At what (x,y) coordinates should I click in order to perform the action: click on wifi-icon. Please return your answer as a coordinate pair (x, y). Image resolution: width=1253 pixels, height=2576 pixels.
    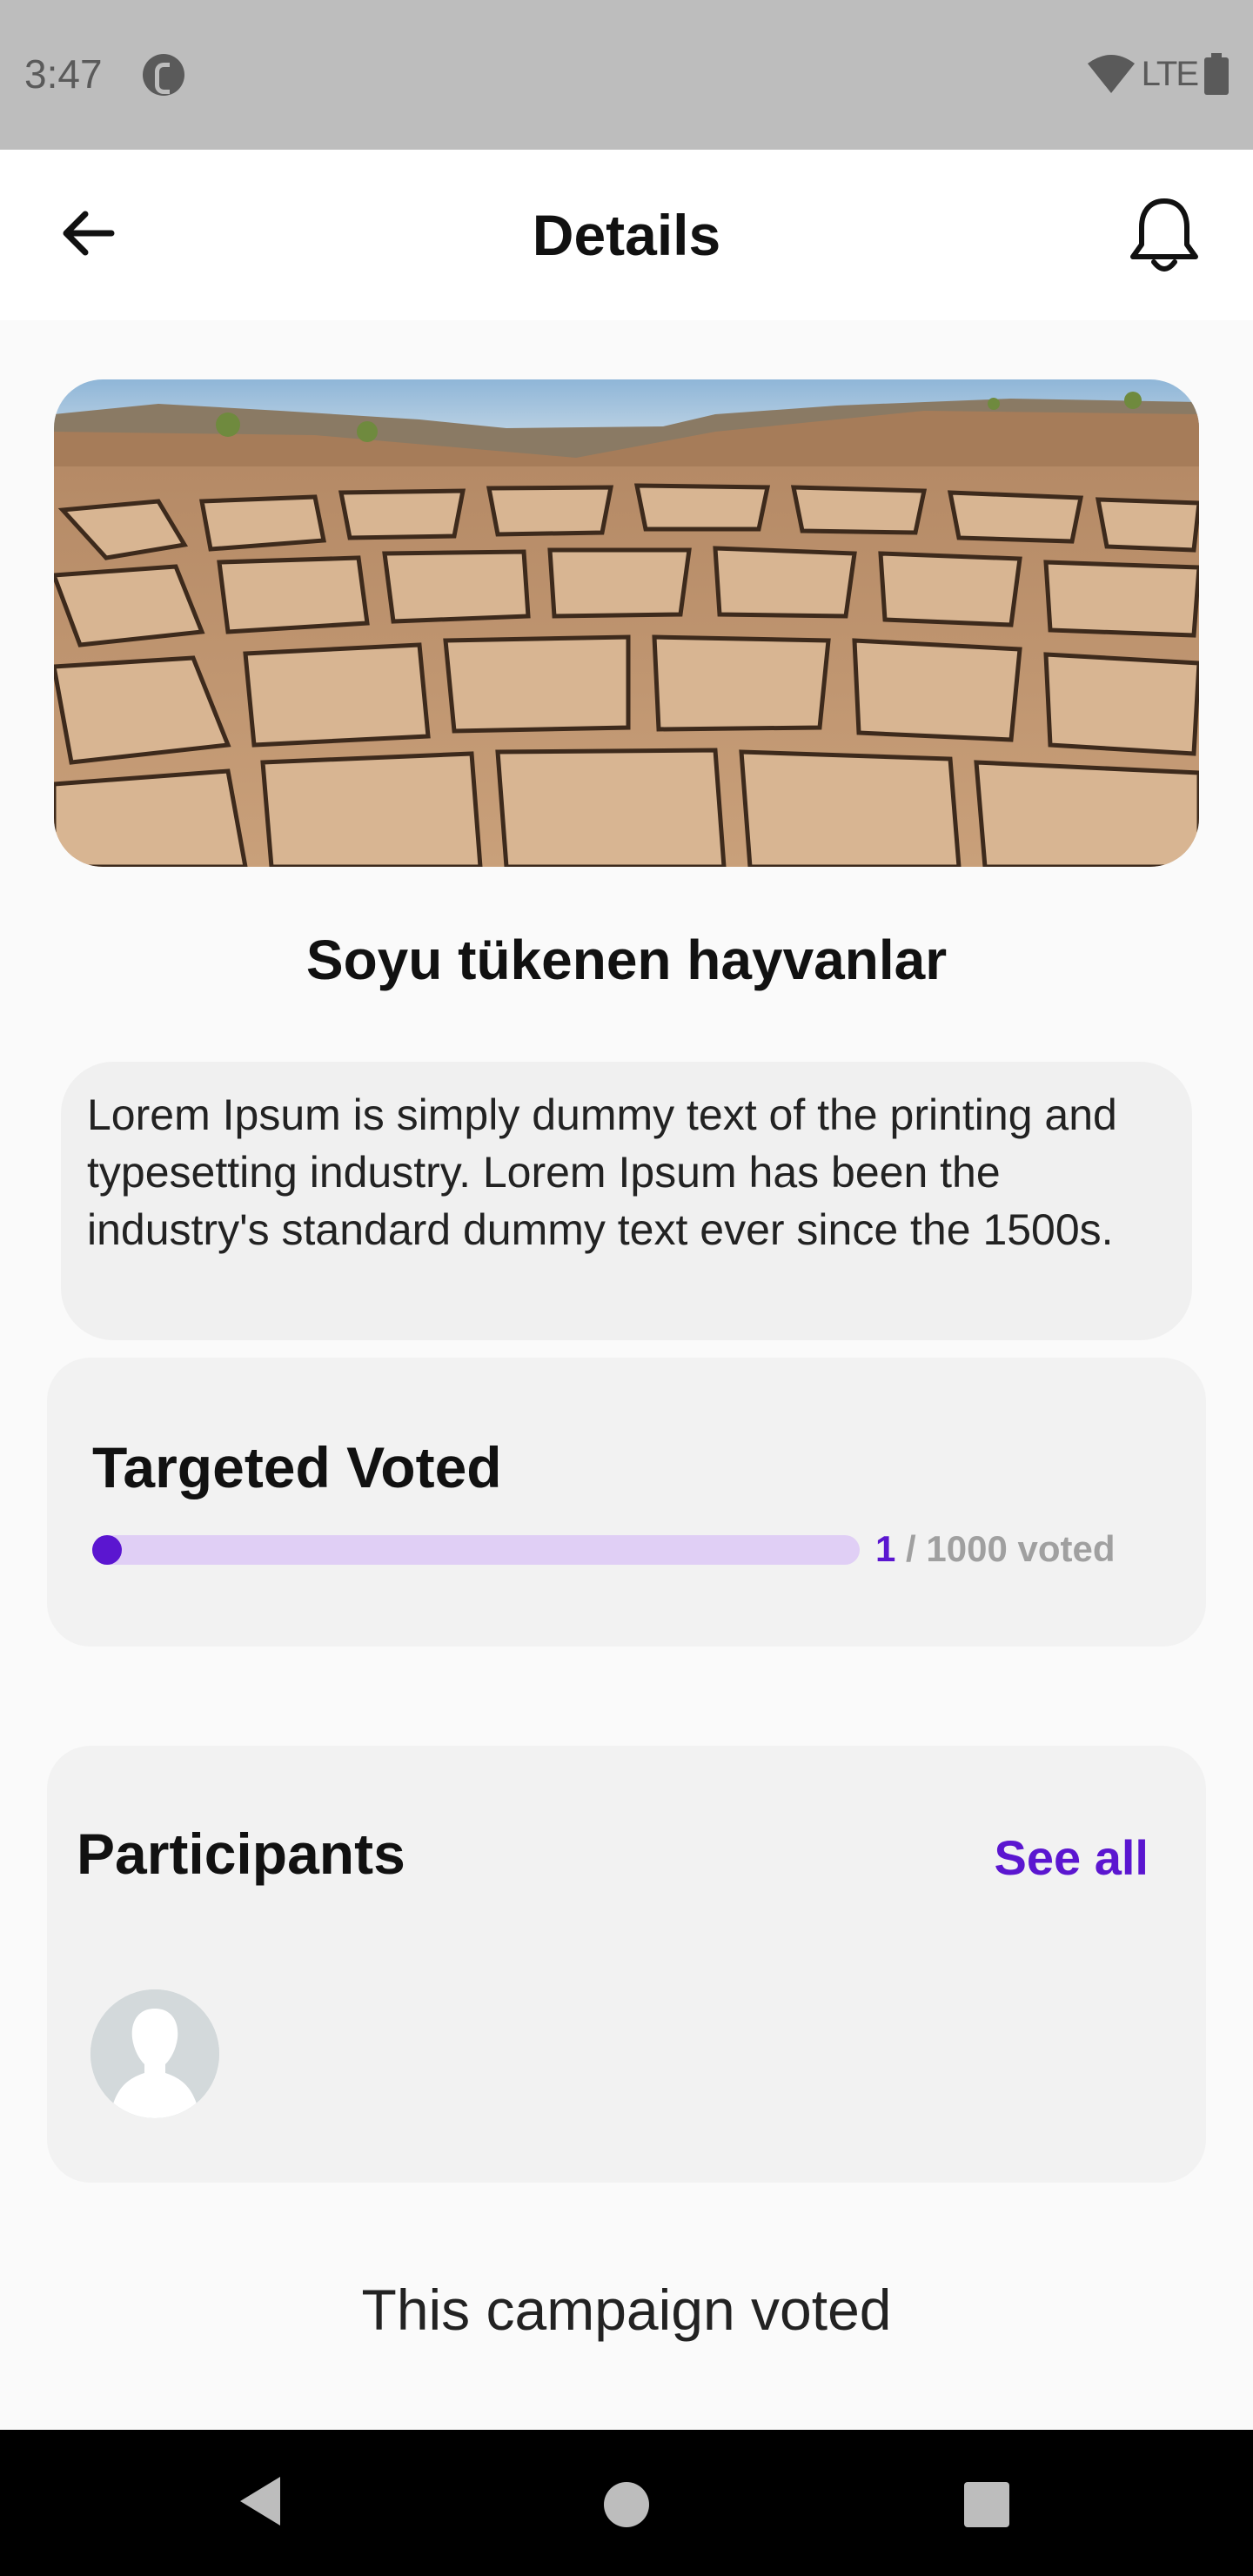
    Looking at the image, I should click on (1111, 74).